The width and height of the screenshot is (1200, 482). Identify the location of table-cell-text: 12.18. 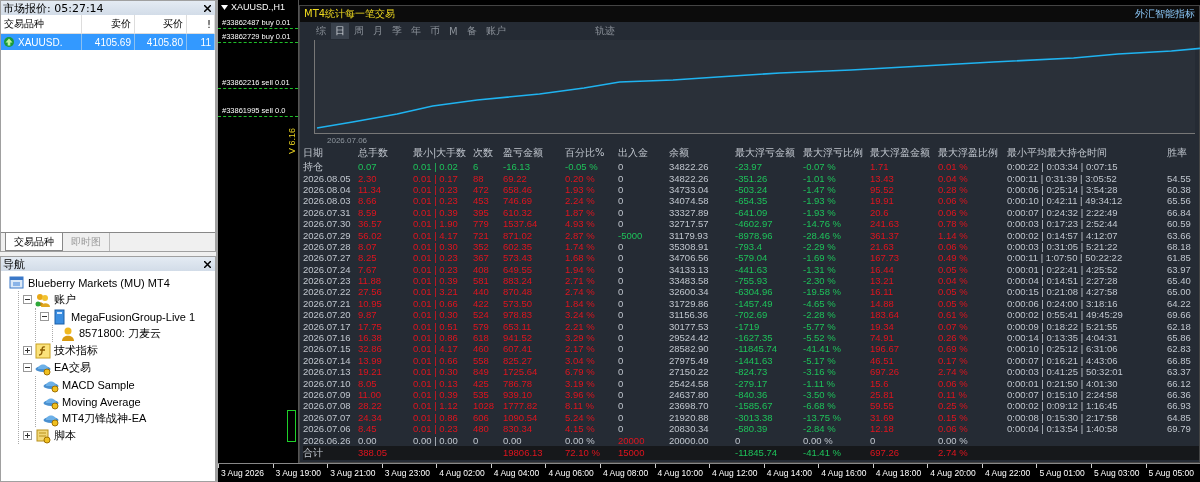
(882, 429).